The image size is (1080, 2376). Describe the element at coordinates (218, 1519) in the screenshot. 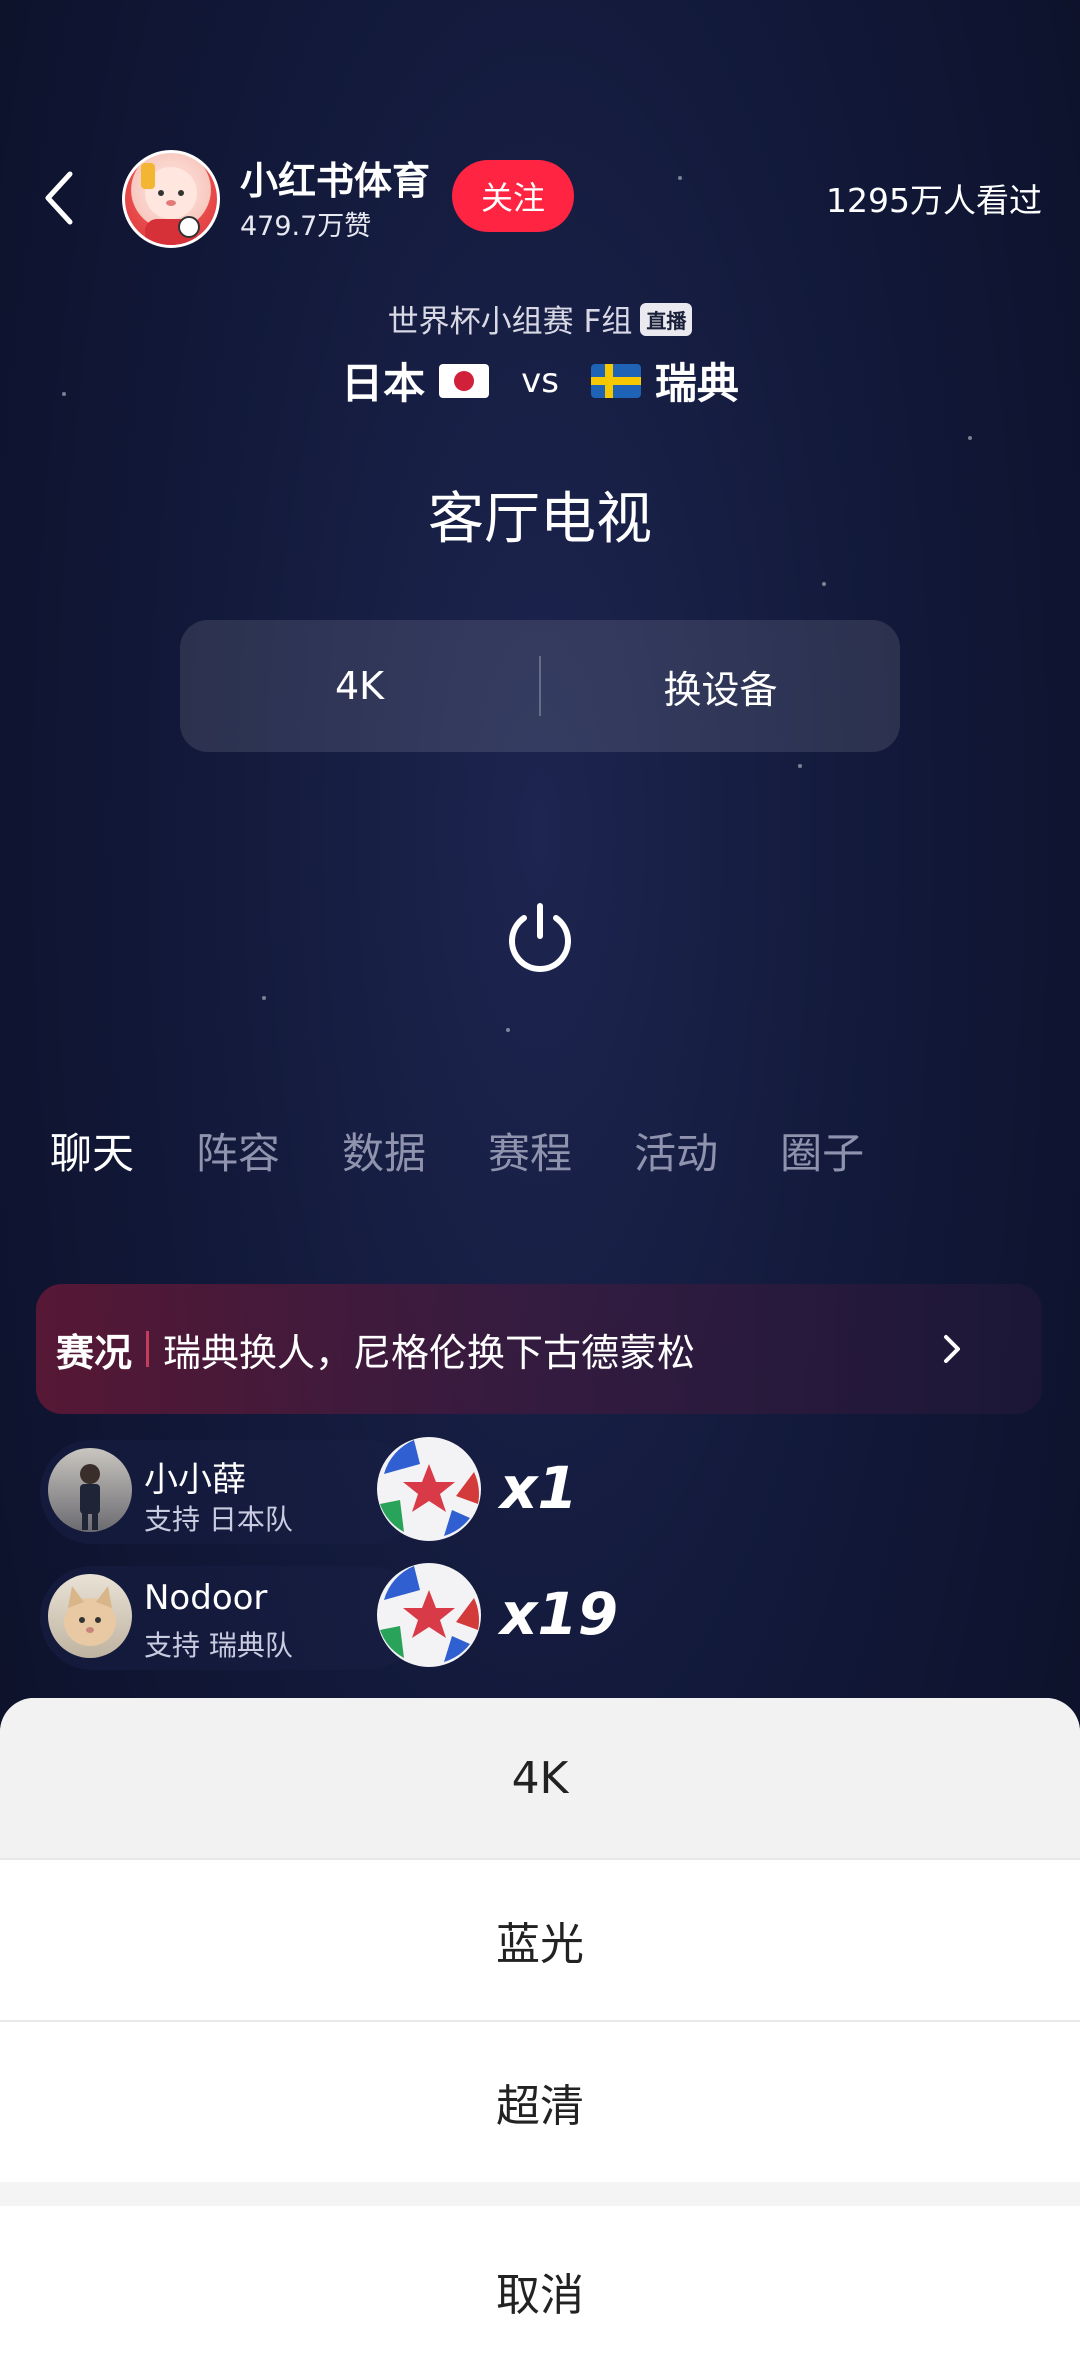

I see `gift-user-support: 支持 日本队` at that location.